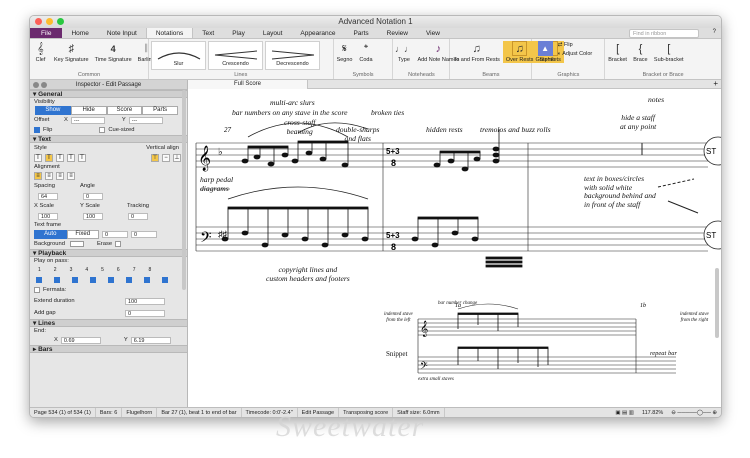  I want to click on tab-file: File, so click(46, 33).